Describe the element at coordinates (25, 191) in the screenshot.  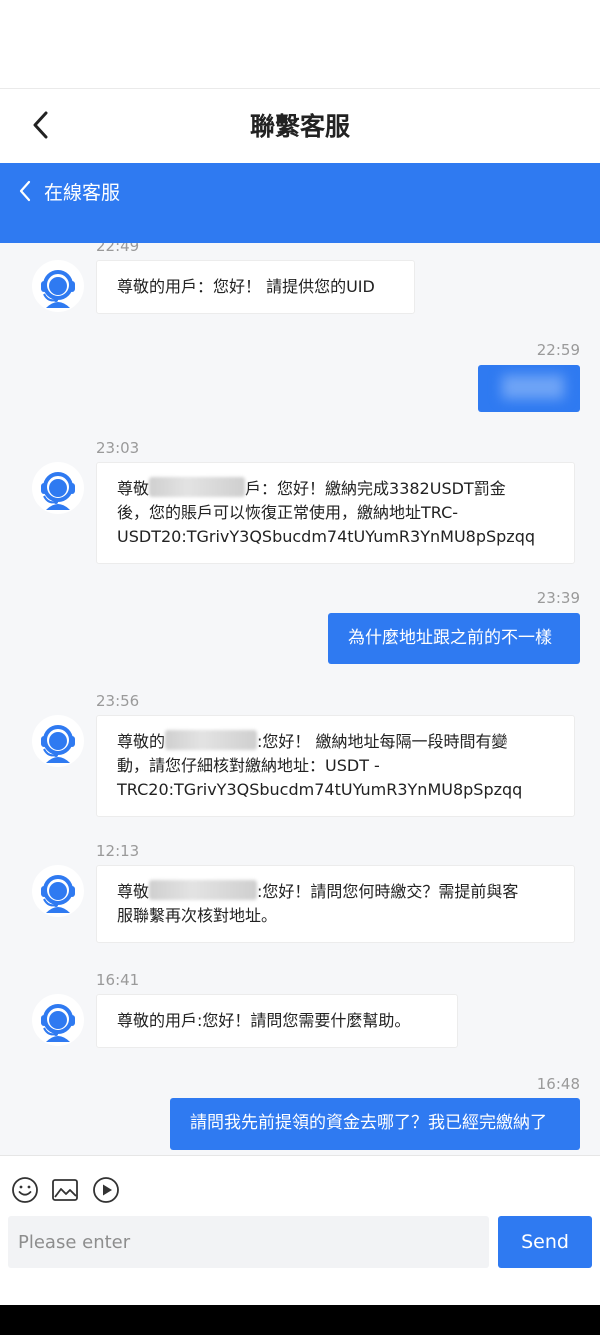
I see `chevron-left-icon` at that location.